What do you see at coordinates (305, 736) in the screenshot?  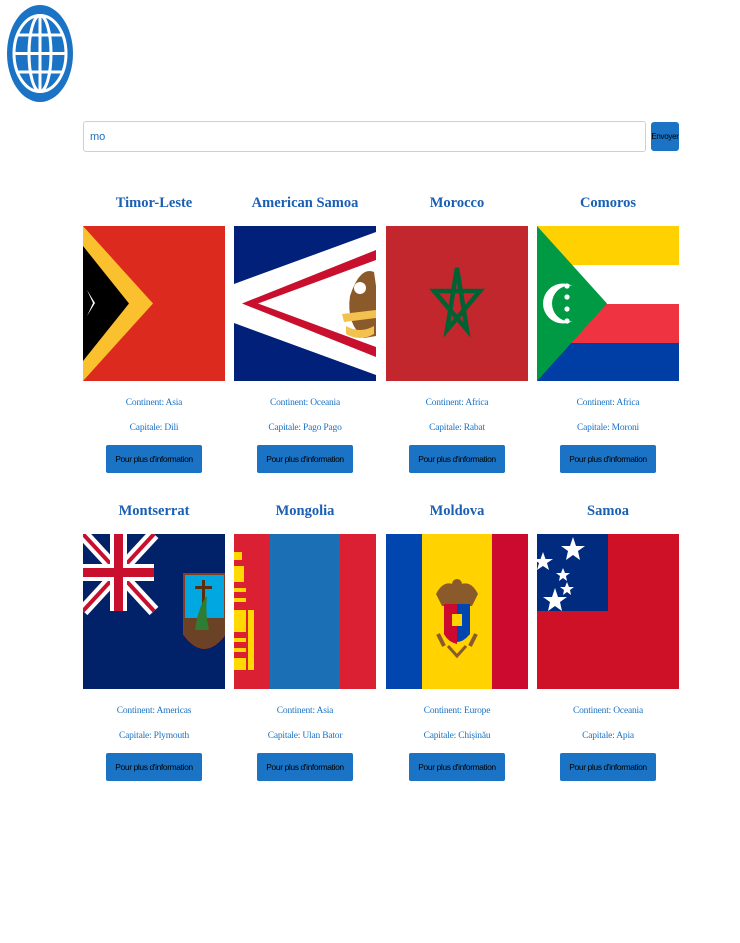 I see `capital-label: Capitale: Ulan Bator` at bounding box center [305, 736].